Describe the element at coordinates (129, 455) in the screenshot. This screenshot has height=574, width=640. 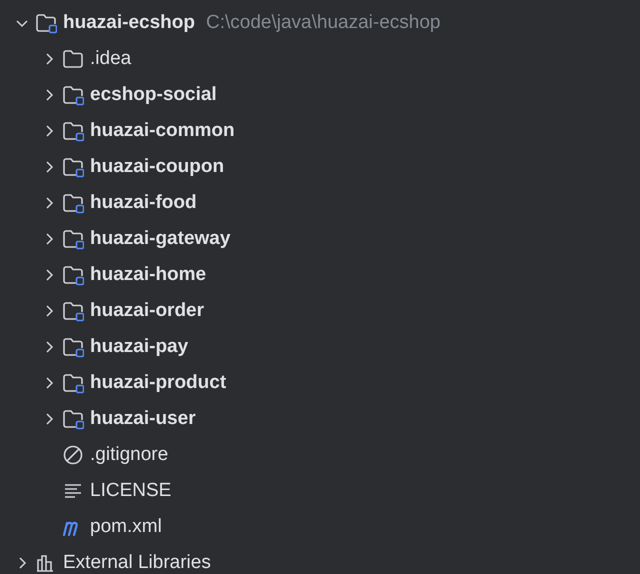
I see `tree-item-label: .gitignore` at that location.